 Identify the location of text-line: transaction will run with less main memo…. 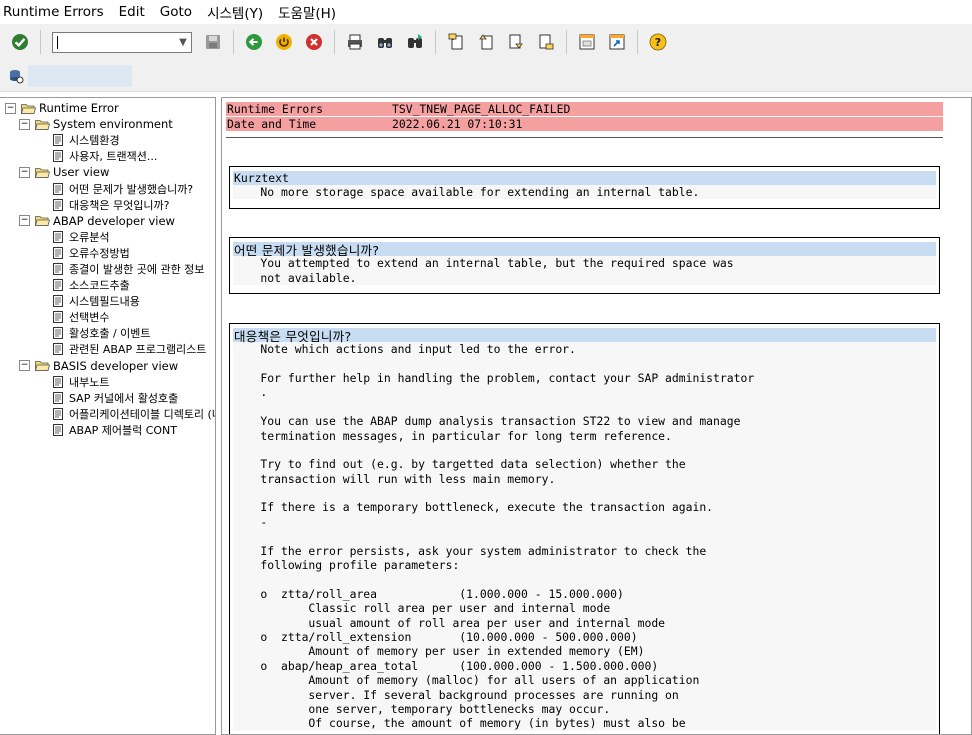
(584, 478).